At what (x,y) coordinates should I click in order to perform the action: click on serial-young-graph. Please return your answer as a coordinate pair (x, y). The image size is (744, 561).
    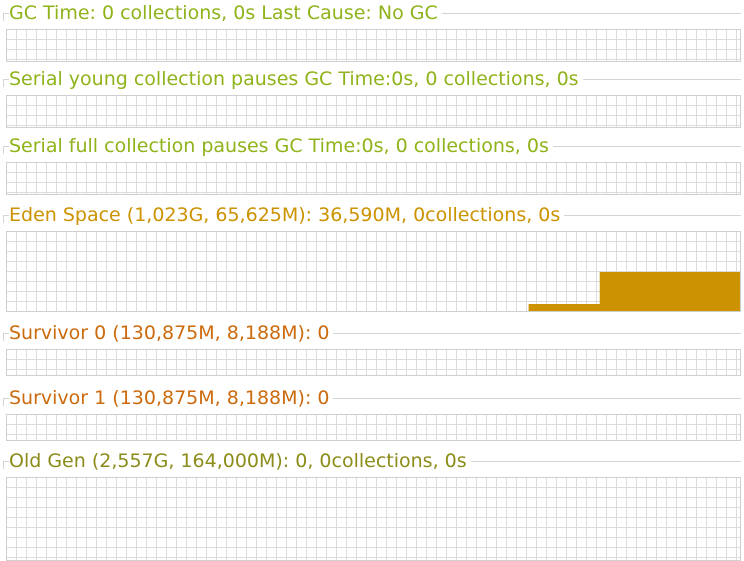
    Looking at the image, I should click on (373, 111).